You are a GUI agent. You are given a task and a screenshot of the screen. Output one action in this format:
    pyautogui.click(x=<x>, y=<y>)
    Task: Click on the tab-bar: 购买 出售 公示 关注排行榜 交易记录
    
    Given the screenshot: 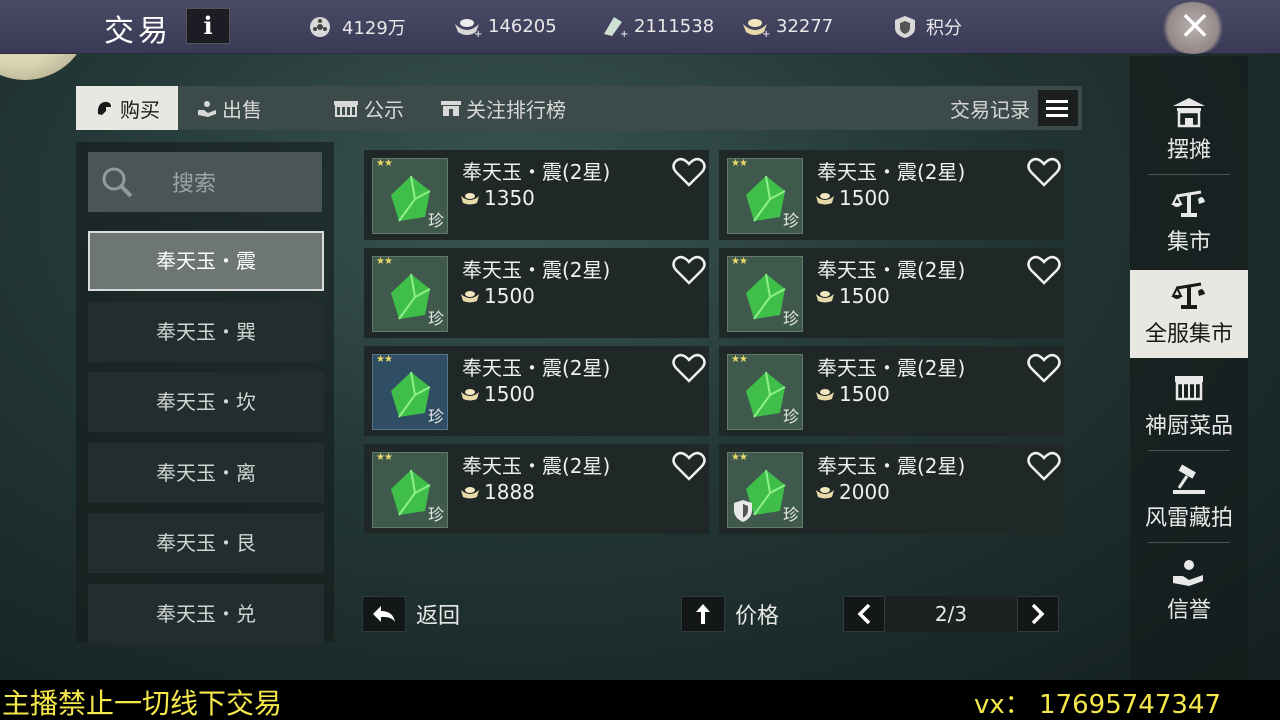 What is the action you would take?
    pyautogui.click(x=579, y=108)
    